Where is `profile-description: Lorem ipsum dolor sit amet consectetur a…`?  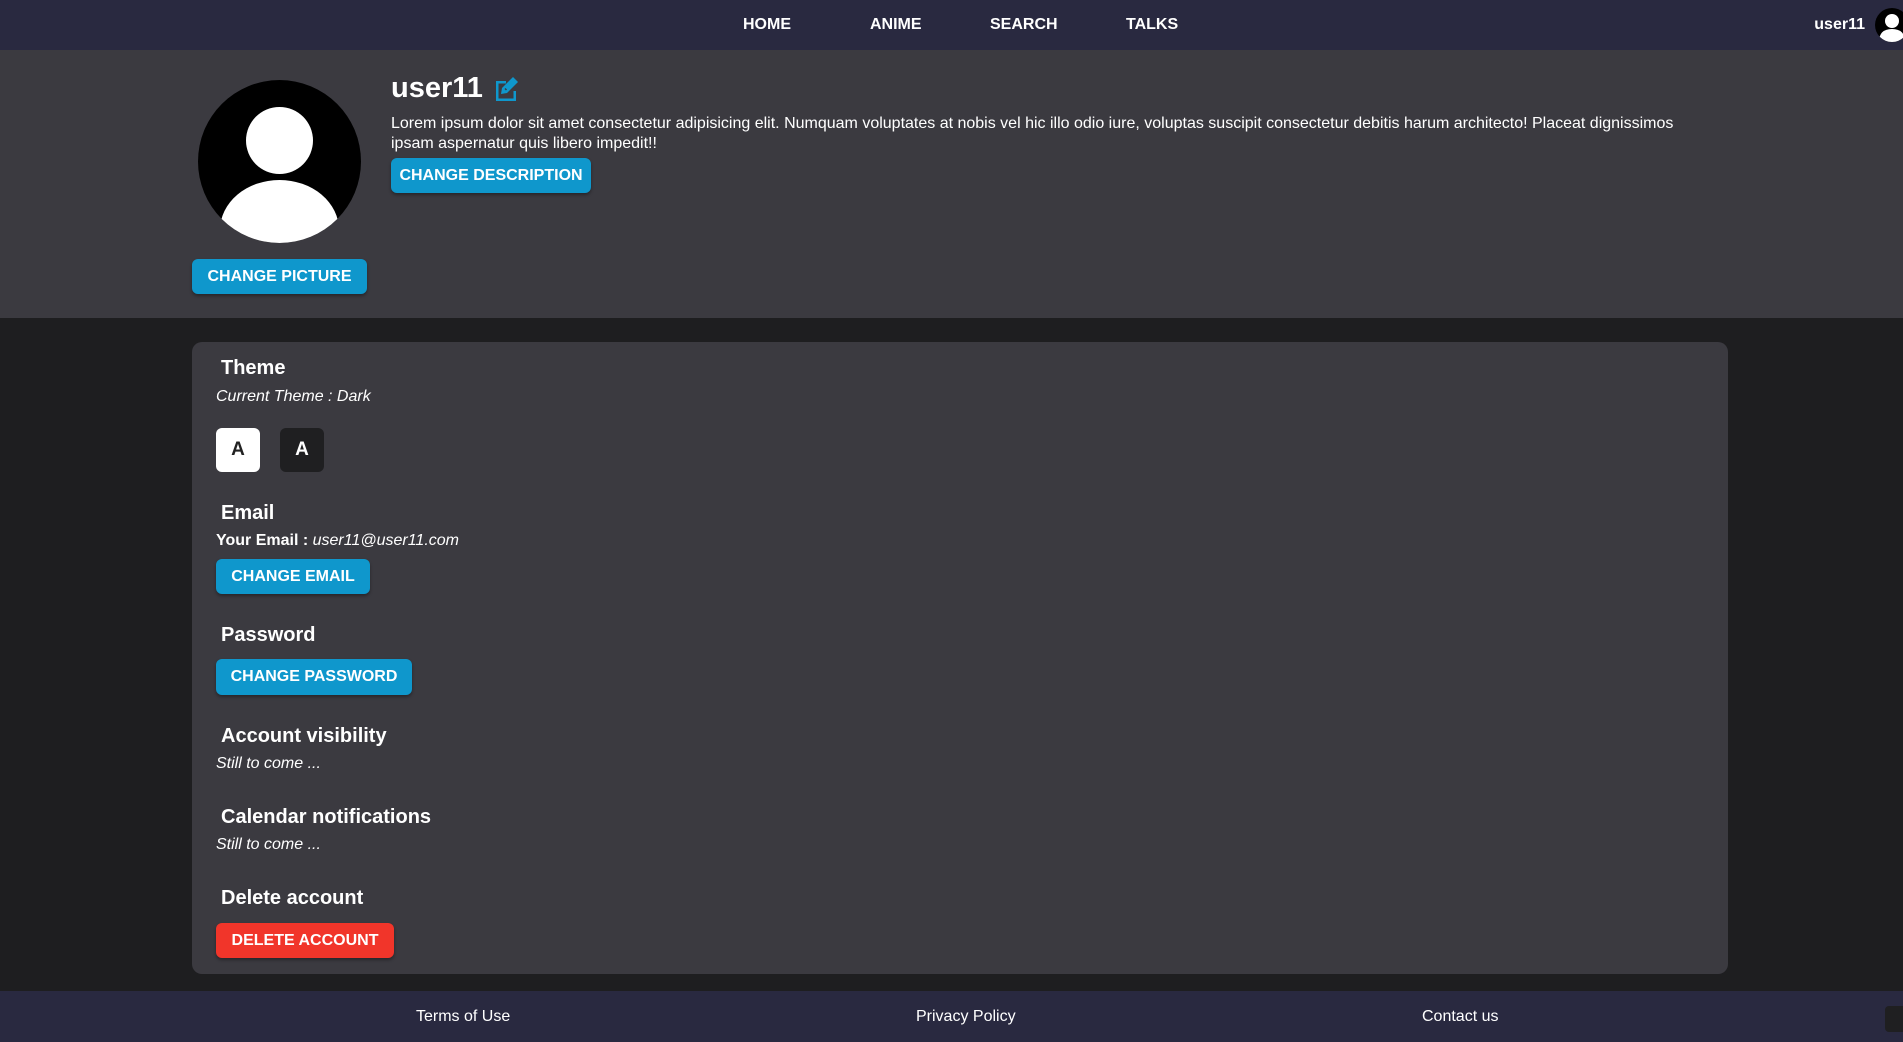 profile-description: Lorem ipsum dolor sit amet consectetur a… is located at coordinates (1032, 133).